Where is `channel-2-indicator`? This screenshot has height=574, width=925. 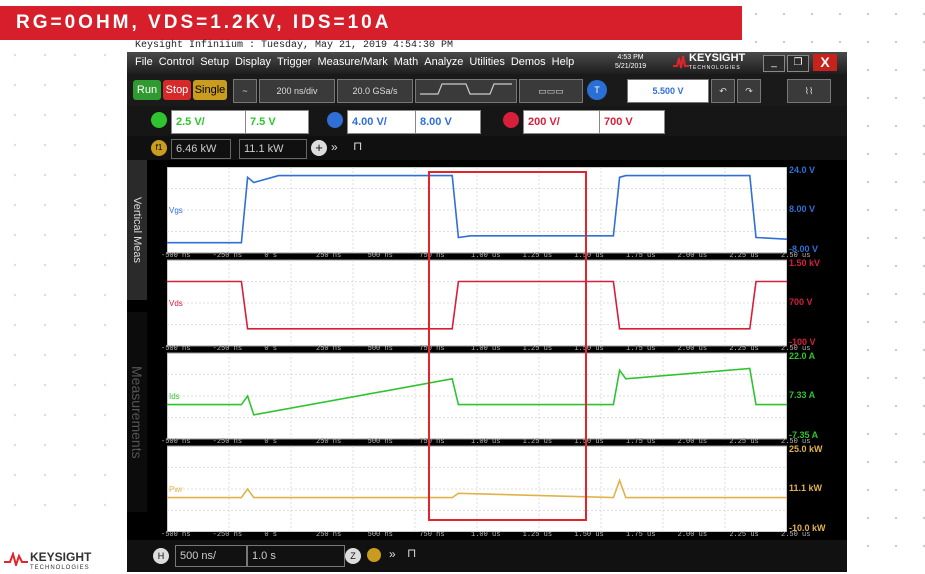 channel-2-indicator is located at coordinates (335, 120).